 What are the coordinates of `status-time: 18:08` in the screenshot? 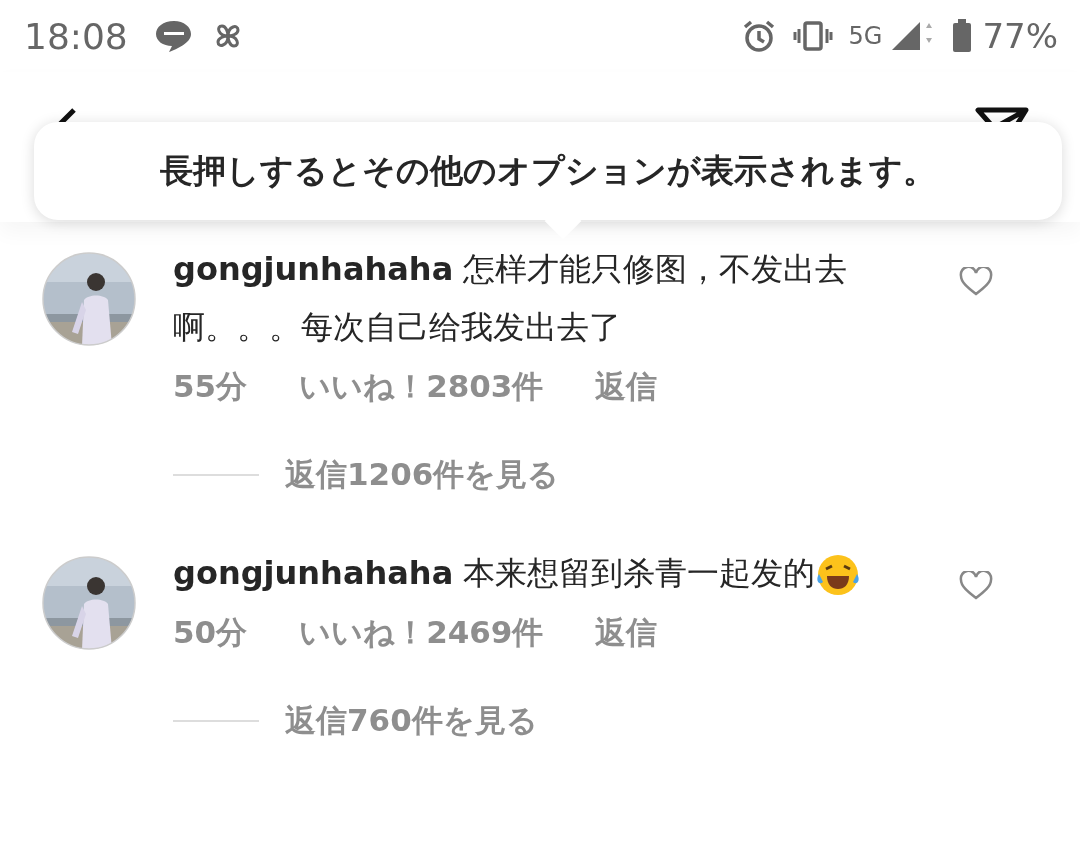 It's located at (76, 36).